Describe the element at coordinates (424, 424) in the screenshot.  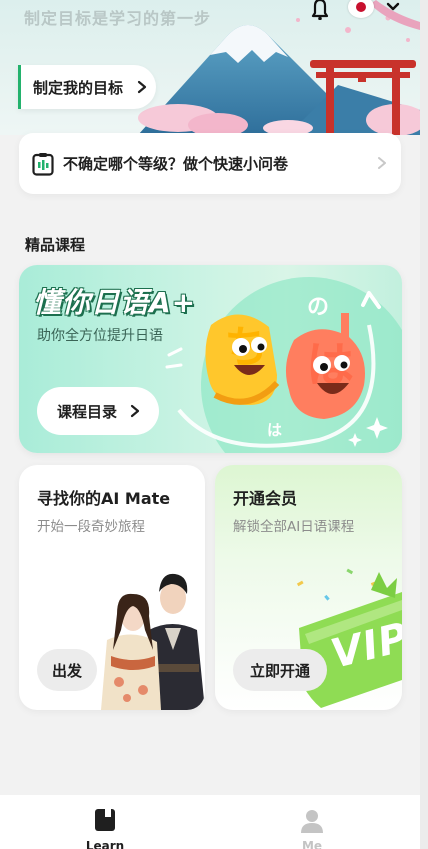
I see `scrollbar` at that location.